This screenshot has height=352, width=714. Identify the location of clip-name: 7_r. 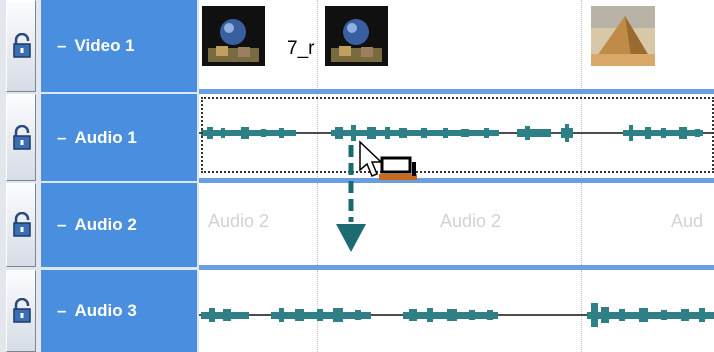
(301, 48).